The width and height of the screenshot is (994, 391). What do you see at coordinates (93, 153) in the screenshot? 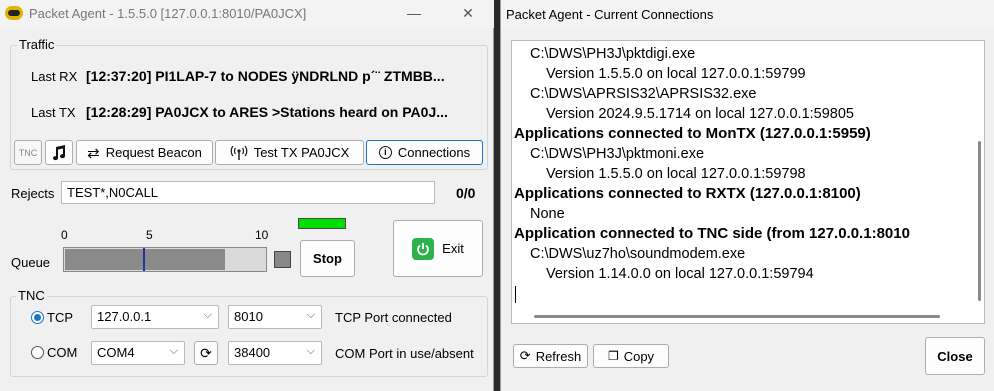
I see `swap-arrows-icon: ⇄` at bounding box center [93, 153].